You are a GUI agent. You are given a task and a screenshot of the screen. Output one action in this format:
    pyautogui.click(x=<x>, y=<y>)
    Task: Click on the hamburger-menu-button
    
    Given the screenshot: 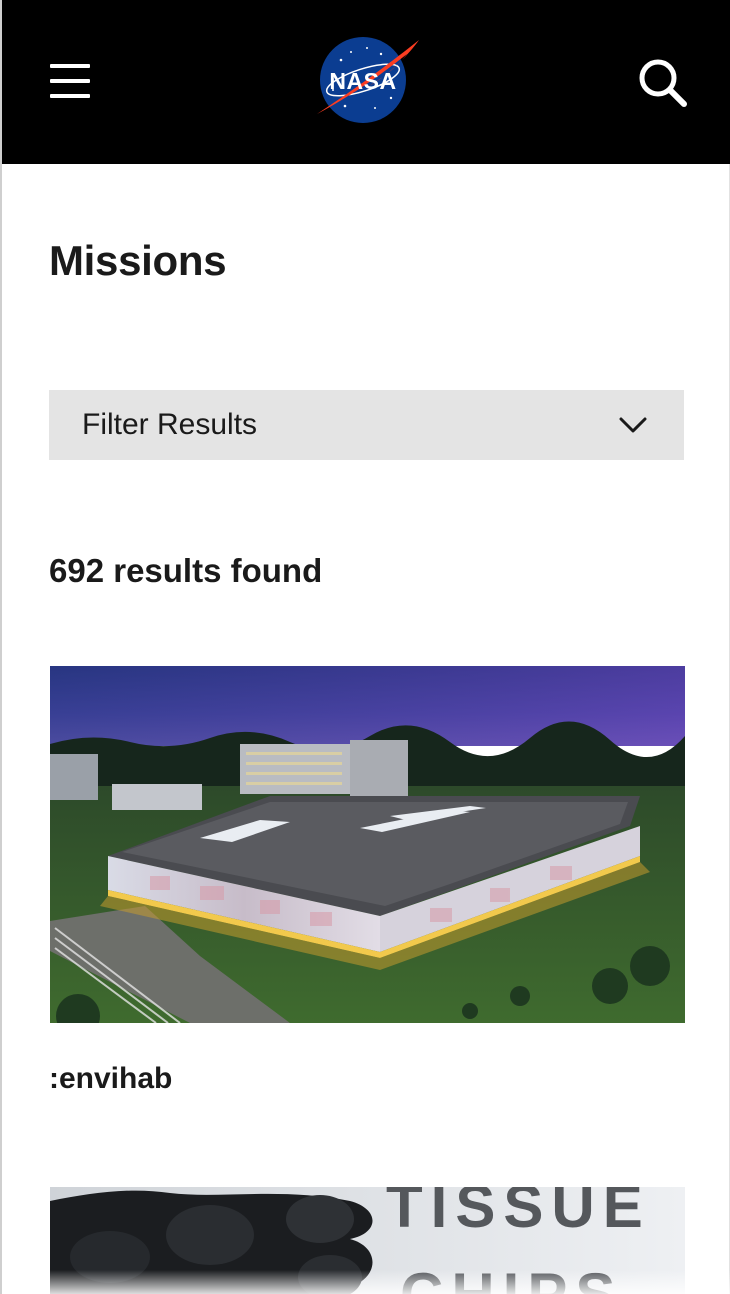 What is the action you would take?
    pyautogui.click(x=70, y=80)
    